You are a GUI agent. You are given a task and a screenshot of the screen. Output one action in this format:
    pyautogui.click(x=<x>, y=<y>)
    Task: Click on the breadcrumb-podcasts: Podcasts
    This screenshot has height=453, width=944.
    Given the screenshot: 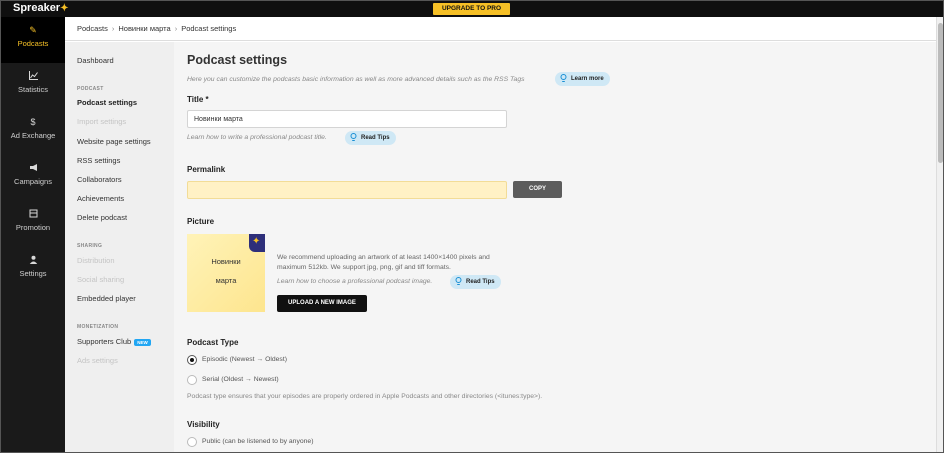 What is the action you would take?
    pyautogui.click(x=92, y=28)
    